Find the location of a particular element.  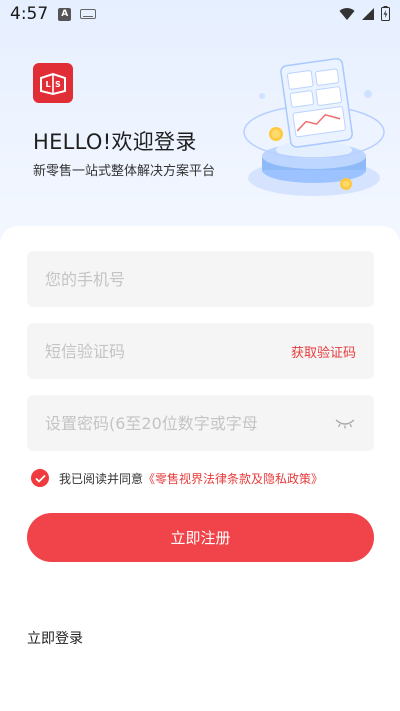

eye-closed-icon is located at coordinates (345, 423).